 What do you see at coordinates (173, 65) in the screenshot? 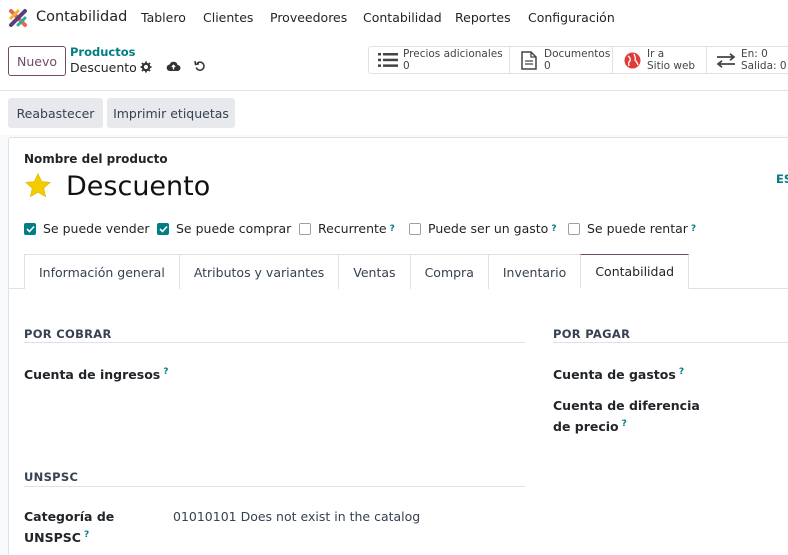
I see `cloud-upload-icon` at bounding box center [173, 65].